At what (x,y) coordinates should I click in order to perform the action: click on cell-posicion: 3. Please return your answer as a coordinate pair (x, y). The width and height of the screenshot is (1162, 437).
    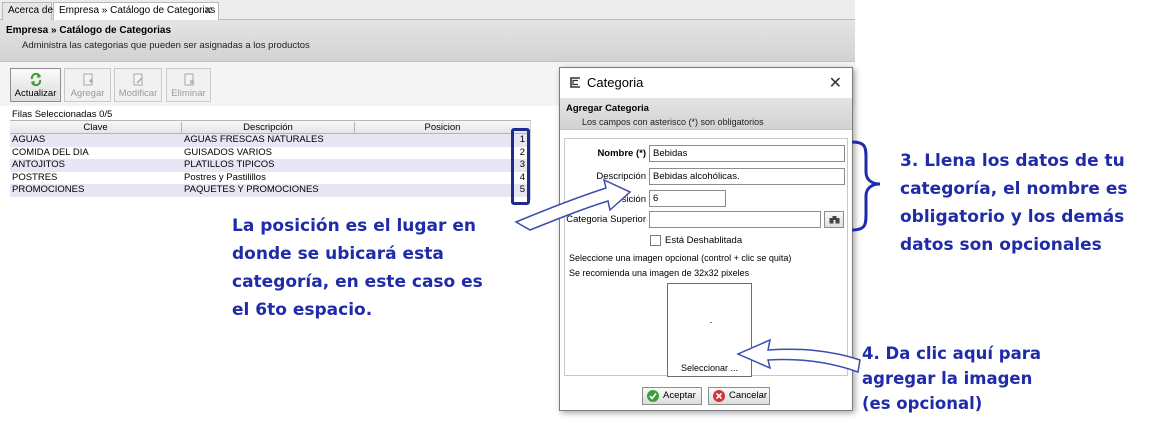
    Looking at the image, I should click on (522, 164).